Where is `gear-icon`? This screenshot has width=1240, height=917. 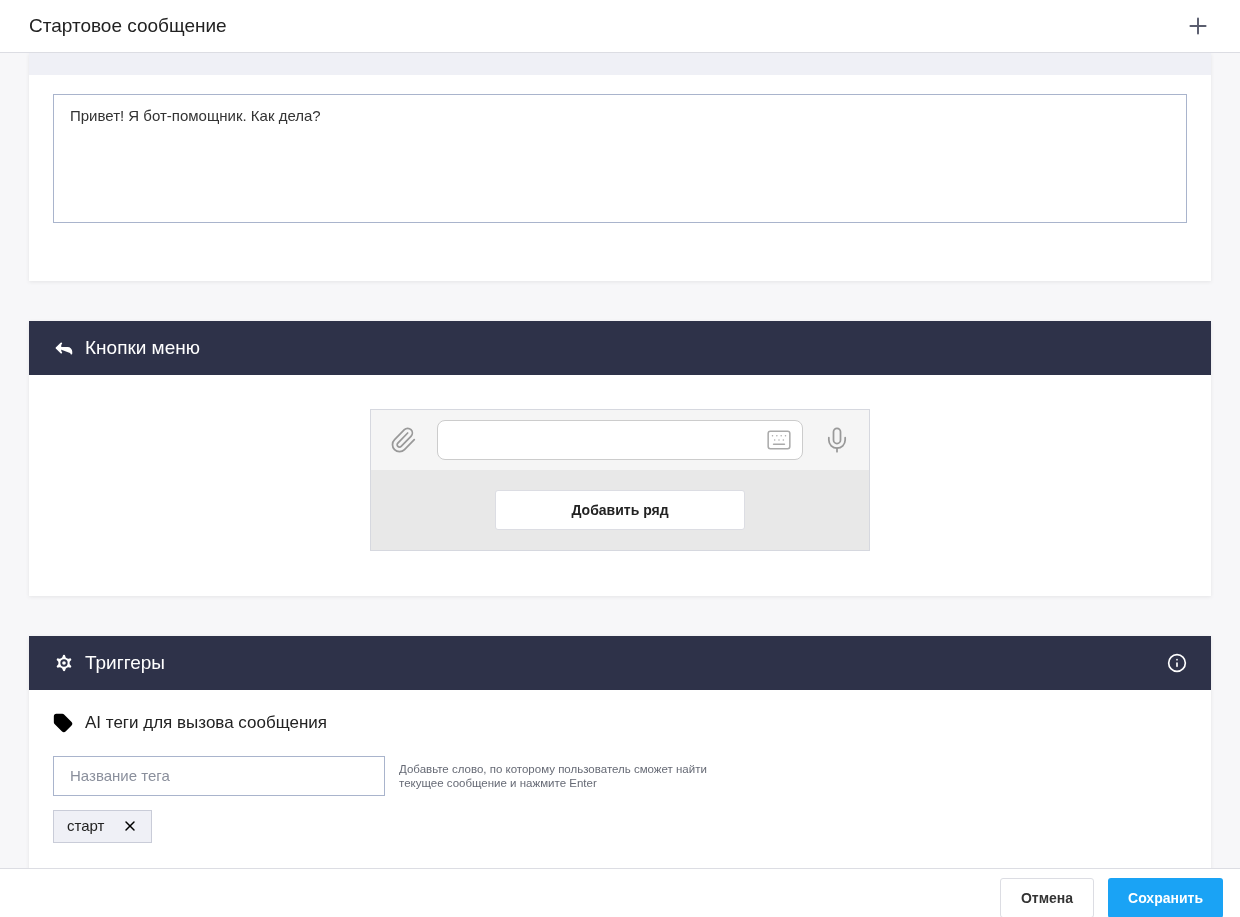
gear-icon is located at coordinates (64, 663).